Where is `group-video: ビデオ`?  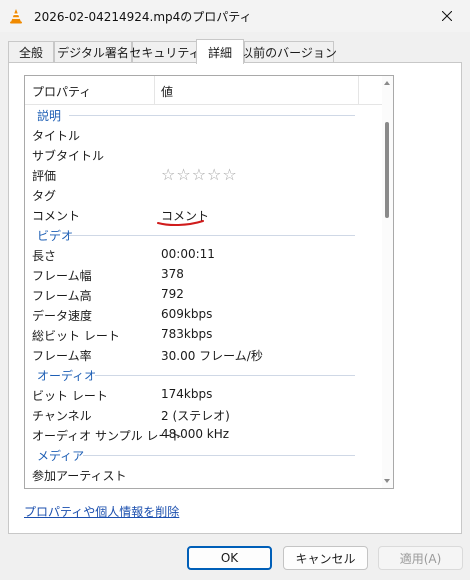
group-video: ビデオ is located at coordinates (204, 234).